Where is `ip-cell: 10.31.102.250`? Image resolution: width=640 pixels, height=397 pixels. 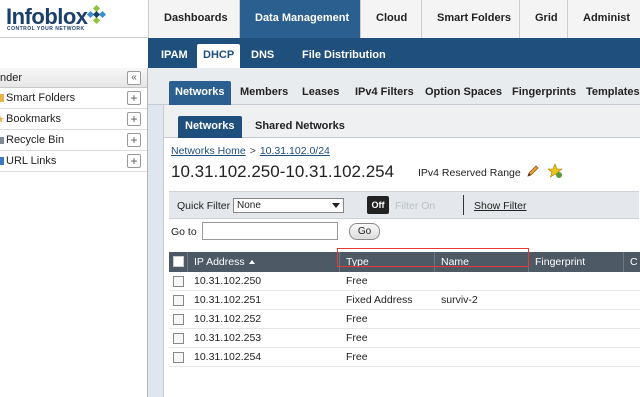 ip-cell: 10.31.102.250 is located at coordinates (228, 281).